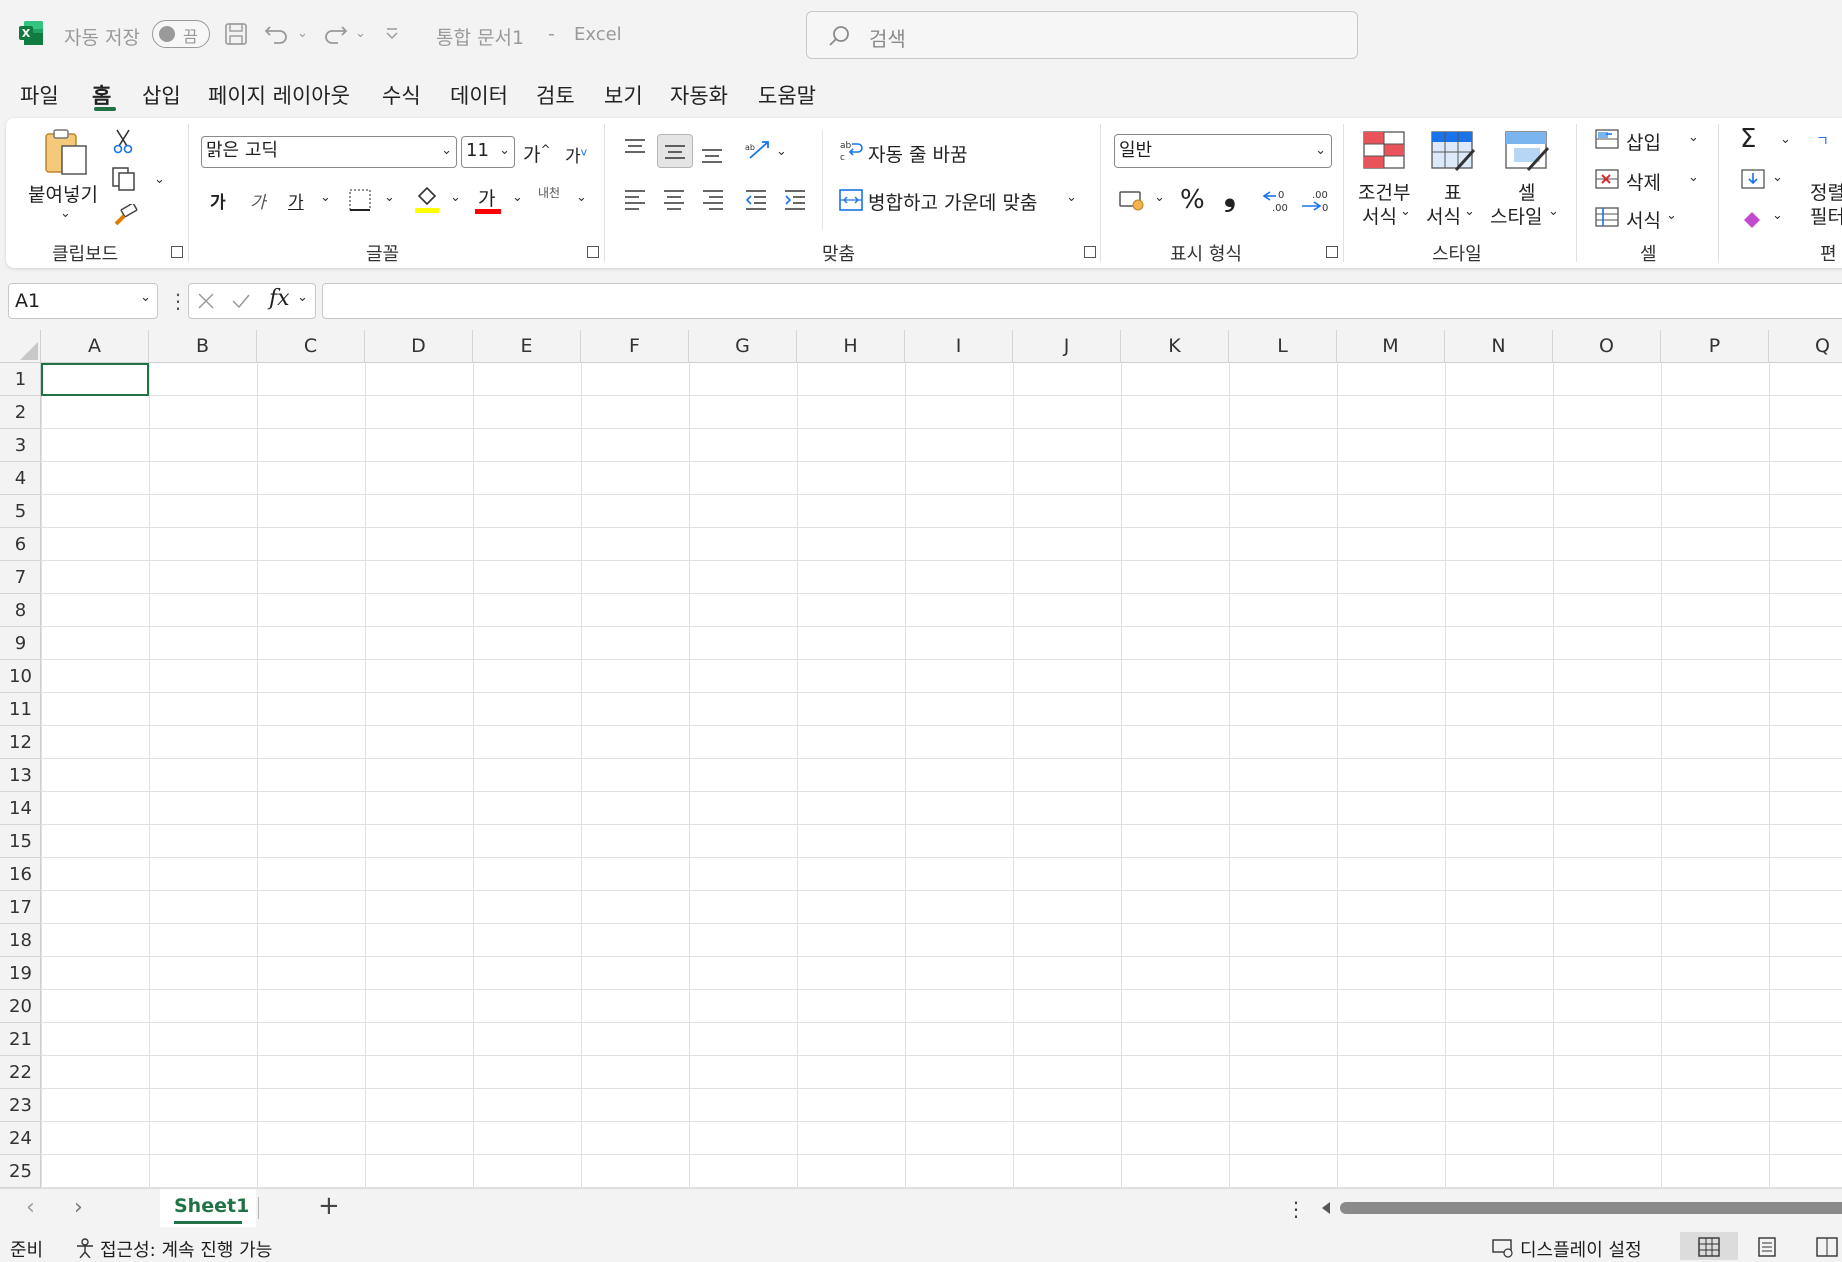 Image resolution: width=1842 pixels, height=1262 pixels. Describe the element at coordinates (952, 201) in the screenshot. I see `merge-center-button: 병합하고 가운데 맞춤` at that location.